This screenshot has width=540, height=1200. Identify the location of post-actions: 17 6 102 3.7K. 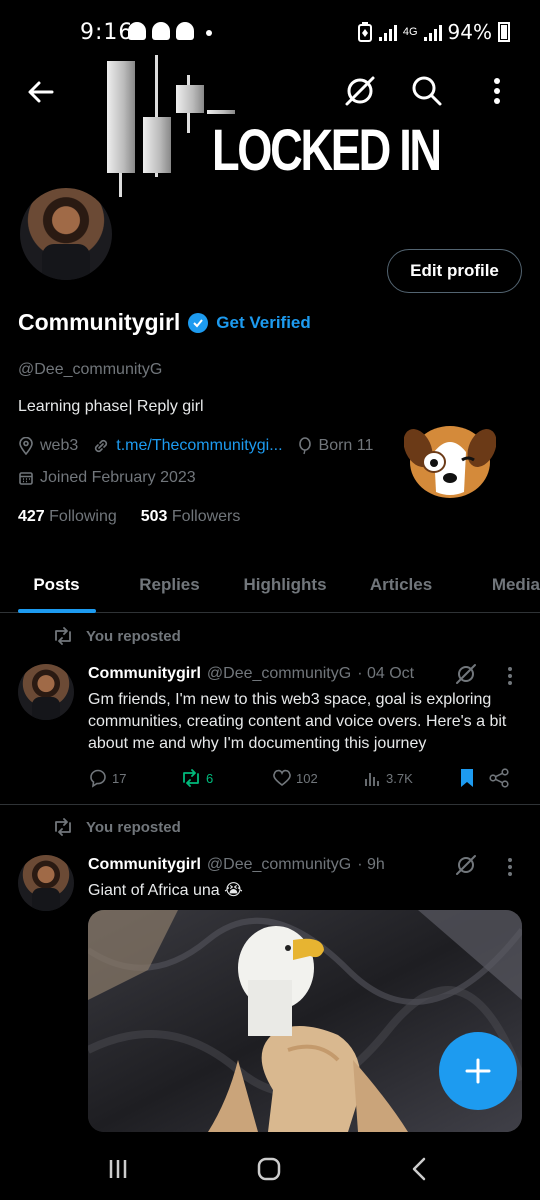
(303, 778).